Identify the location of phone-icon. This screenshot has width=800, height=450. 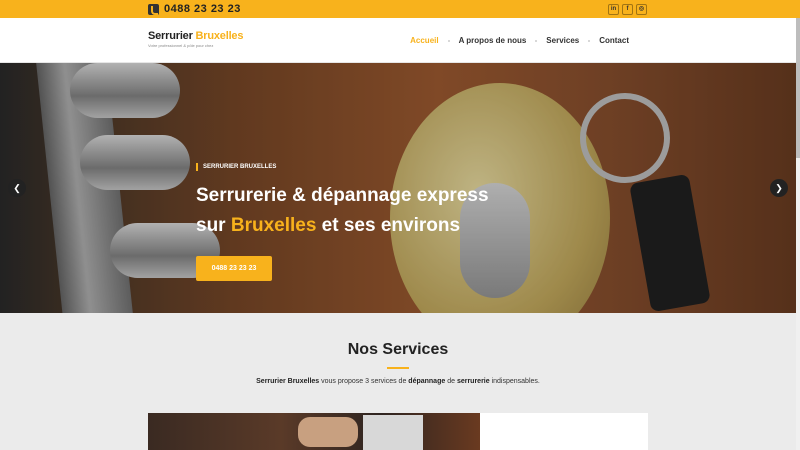
(153, 9).